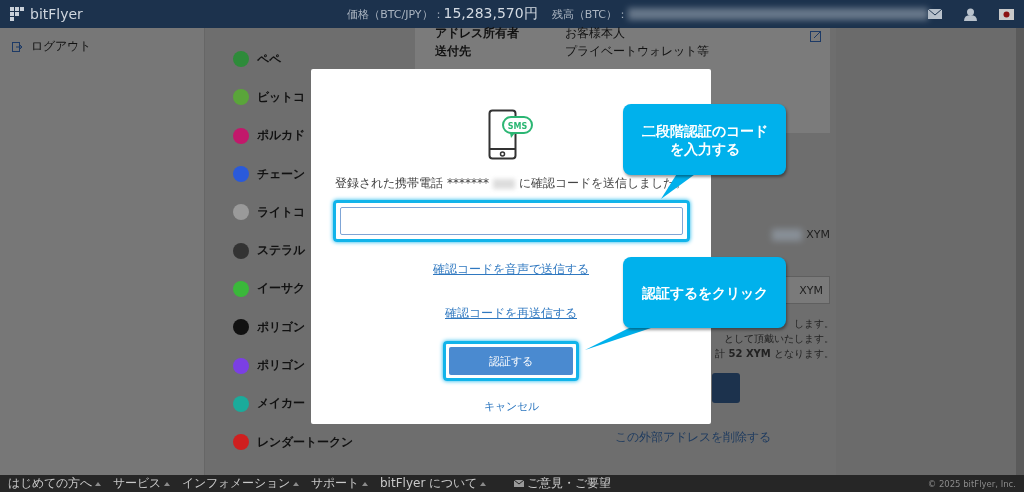 This screenshot has height=492, width=1024. I want to click on voice-code-link: 確認コードを音声で送信する, so click(511, 269).